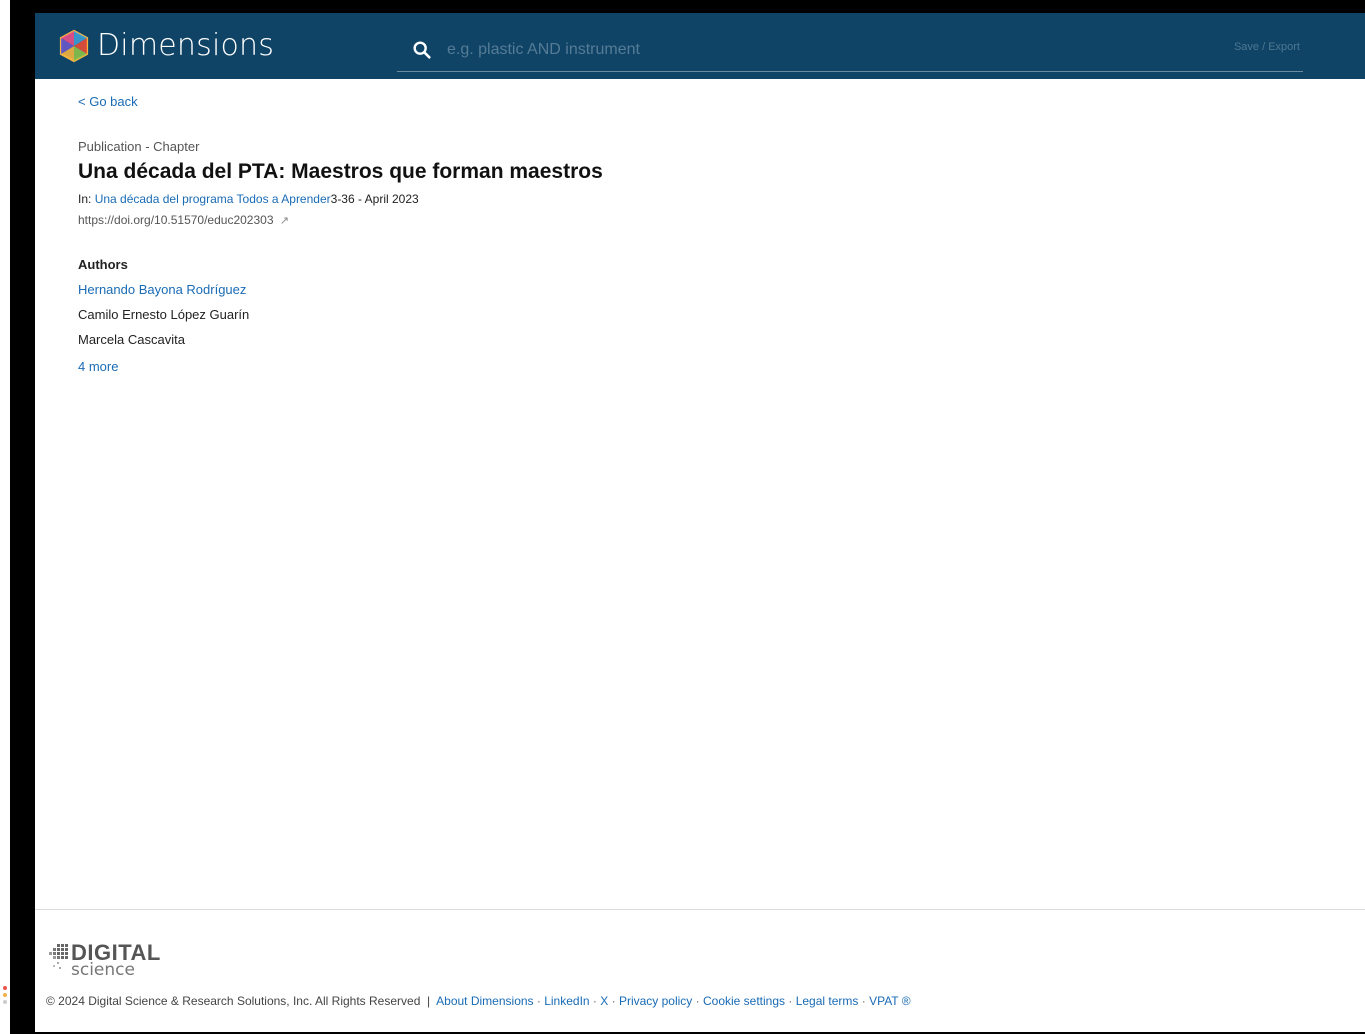  What do you see at coordinates (213, 199) in the screenshot?
I see `book-title-link: Una década del programa Todos a Aprender` at bounding box center [213, 199].